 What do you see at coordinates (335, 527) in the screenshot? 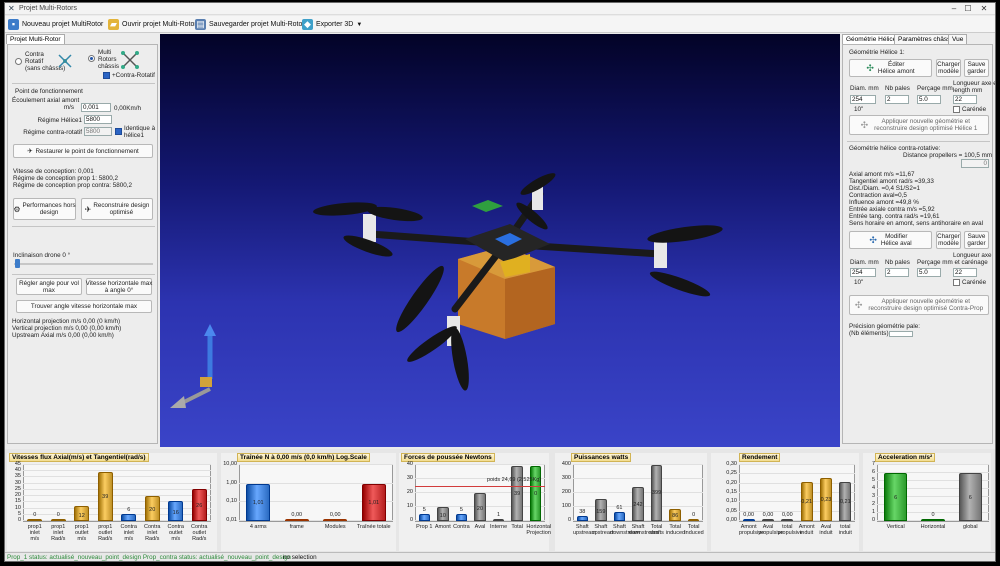
I see `x-tick-label: Modules` at bounding box center [335, 527].